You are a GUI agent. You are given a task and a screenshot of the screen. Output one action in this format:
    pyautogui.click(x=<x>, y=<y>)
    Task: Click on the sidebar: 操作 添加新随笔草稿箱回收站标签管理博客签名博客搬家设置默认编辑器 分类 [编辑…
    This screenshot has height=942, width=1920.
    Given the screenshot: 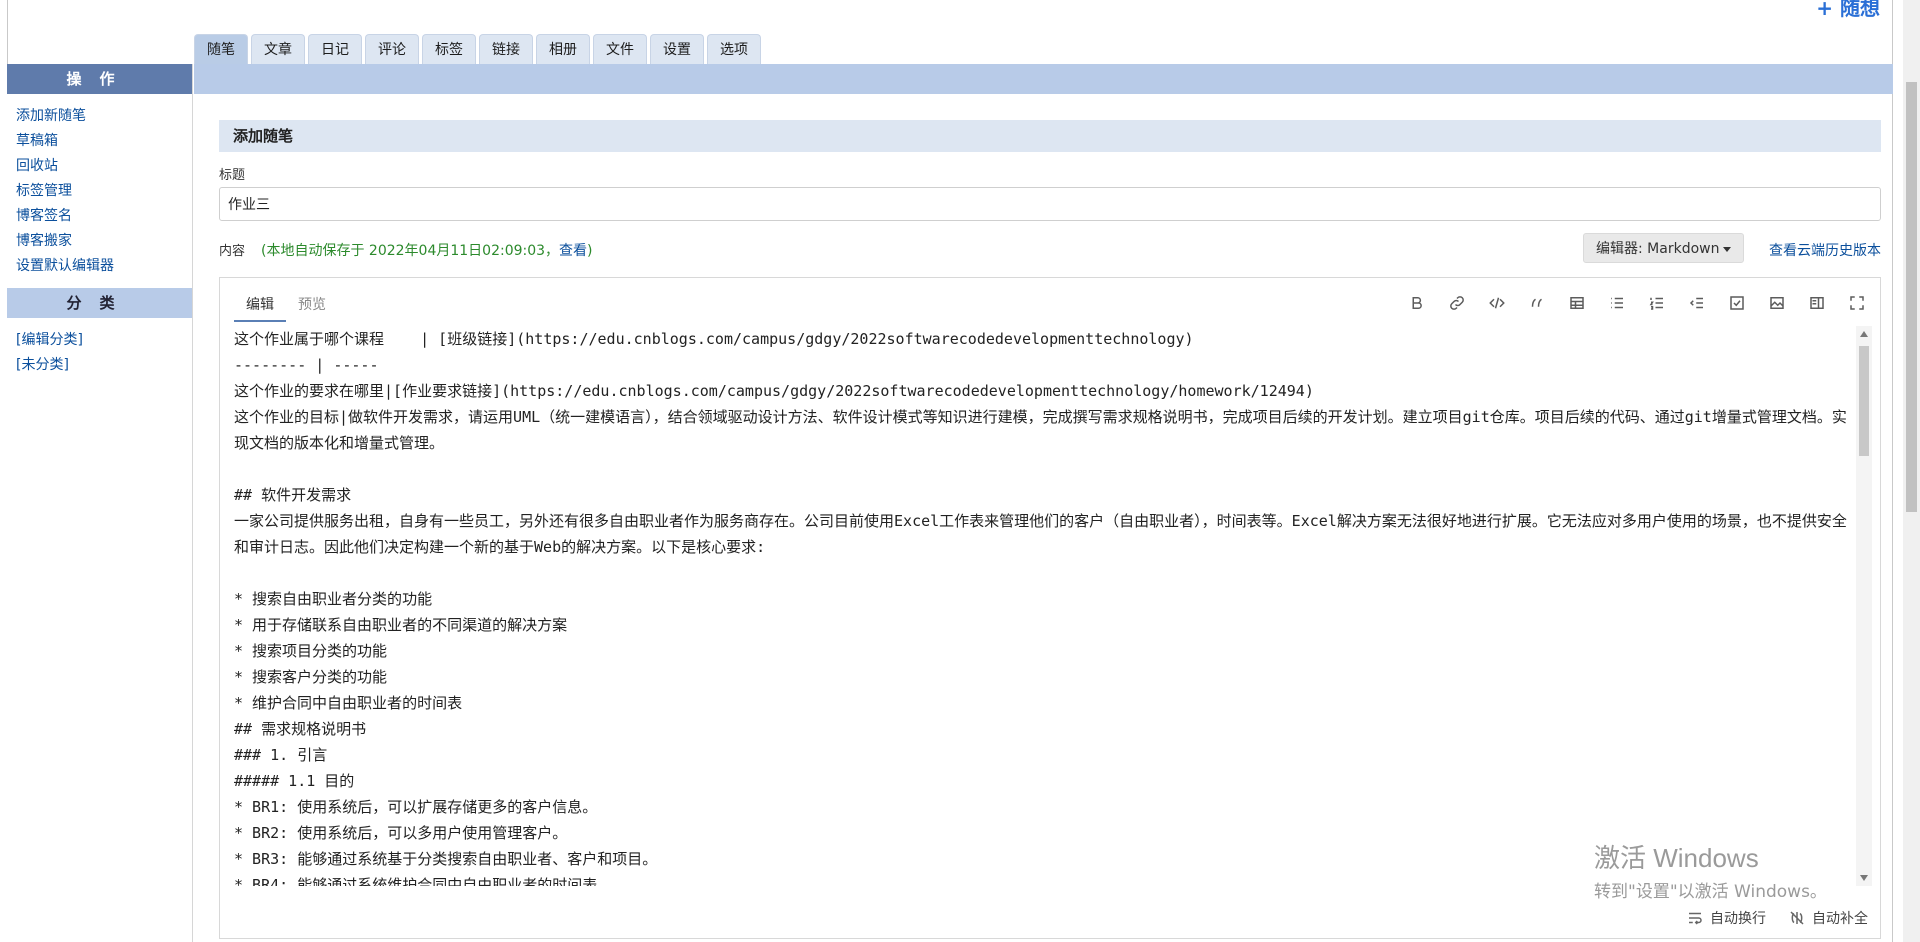 What is the action you would take?
    pyautogui.click(x=100, y=503)
    